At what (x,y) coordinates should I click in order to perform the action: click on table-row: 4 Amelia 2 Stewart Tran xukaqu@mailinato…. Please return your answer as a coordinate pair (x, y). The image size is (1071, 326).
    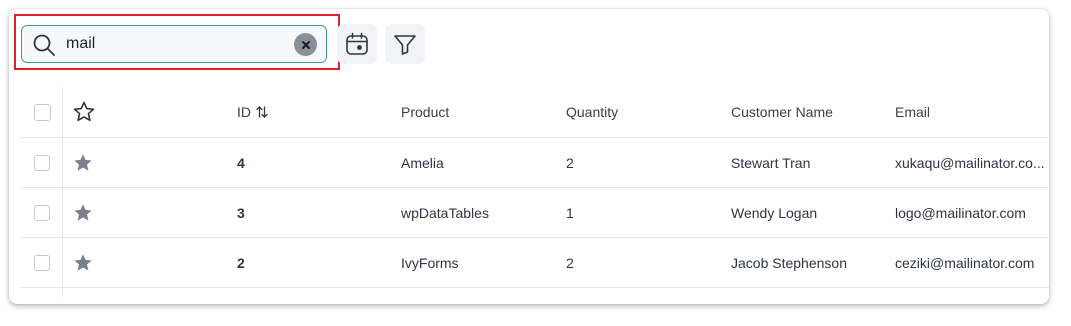
    Looking at the image, I should click on (534, 163).